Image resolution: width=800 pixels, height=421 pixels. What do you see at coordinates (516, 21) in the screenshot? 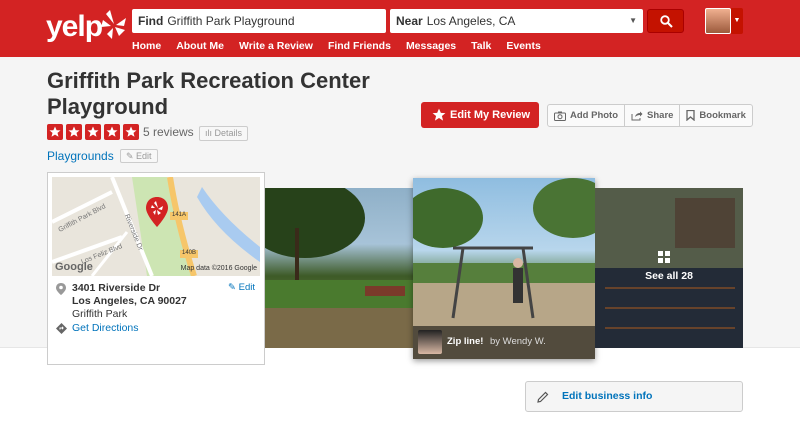
I see `near-input: Near Los Angeles, CA ▼` at bounding box center [516, 21].